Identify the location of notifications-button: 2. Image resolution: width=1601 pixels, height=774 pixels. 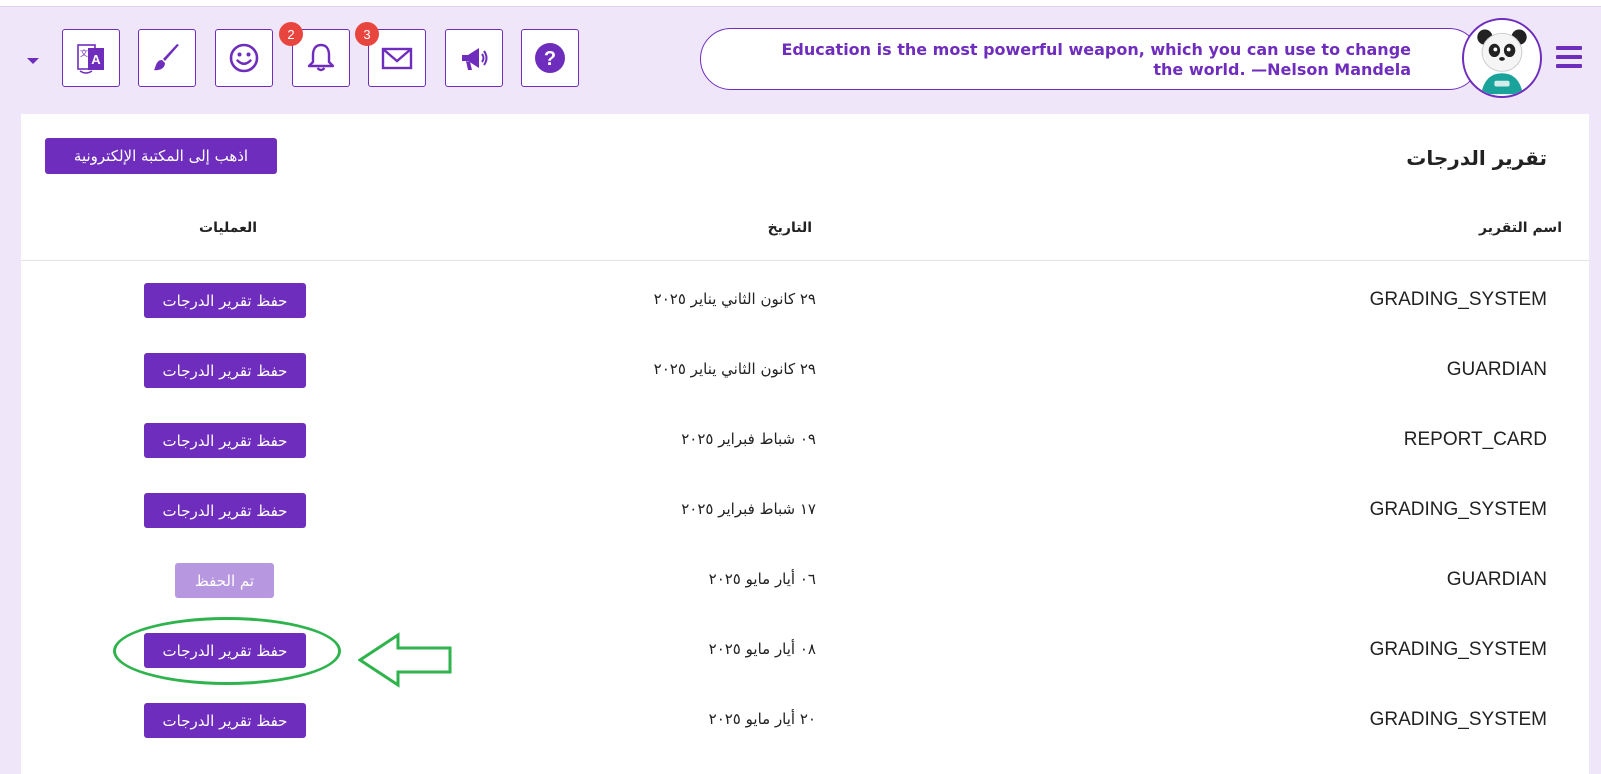
(314, 54).